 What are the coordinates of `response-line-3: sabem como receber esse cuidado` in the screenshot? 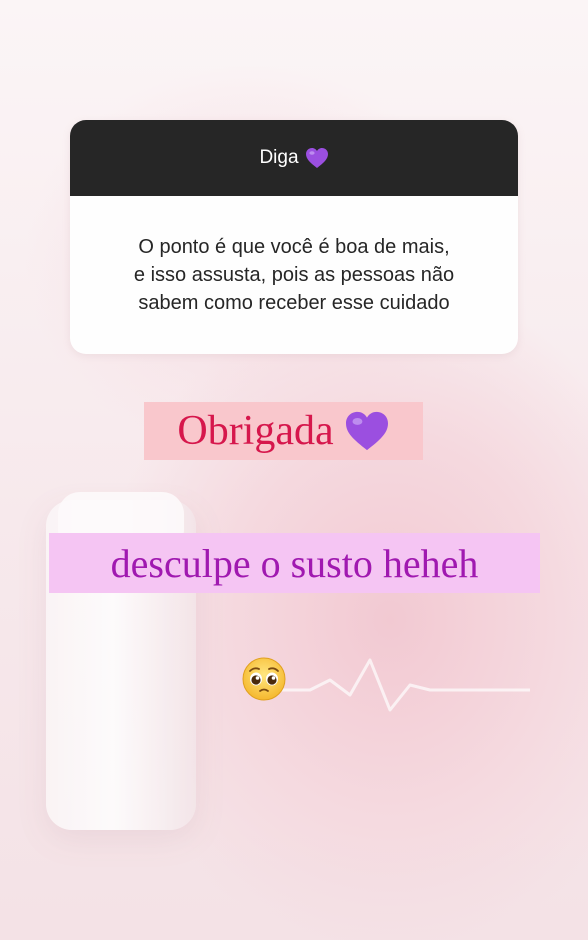 It's located at (294, 303).